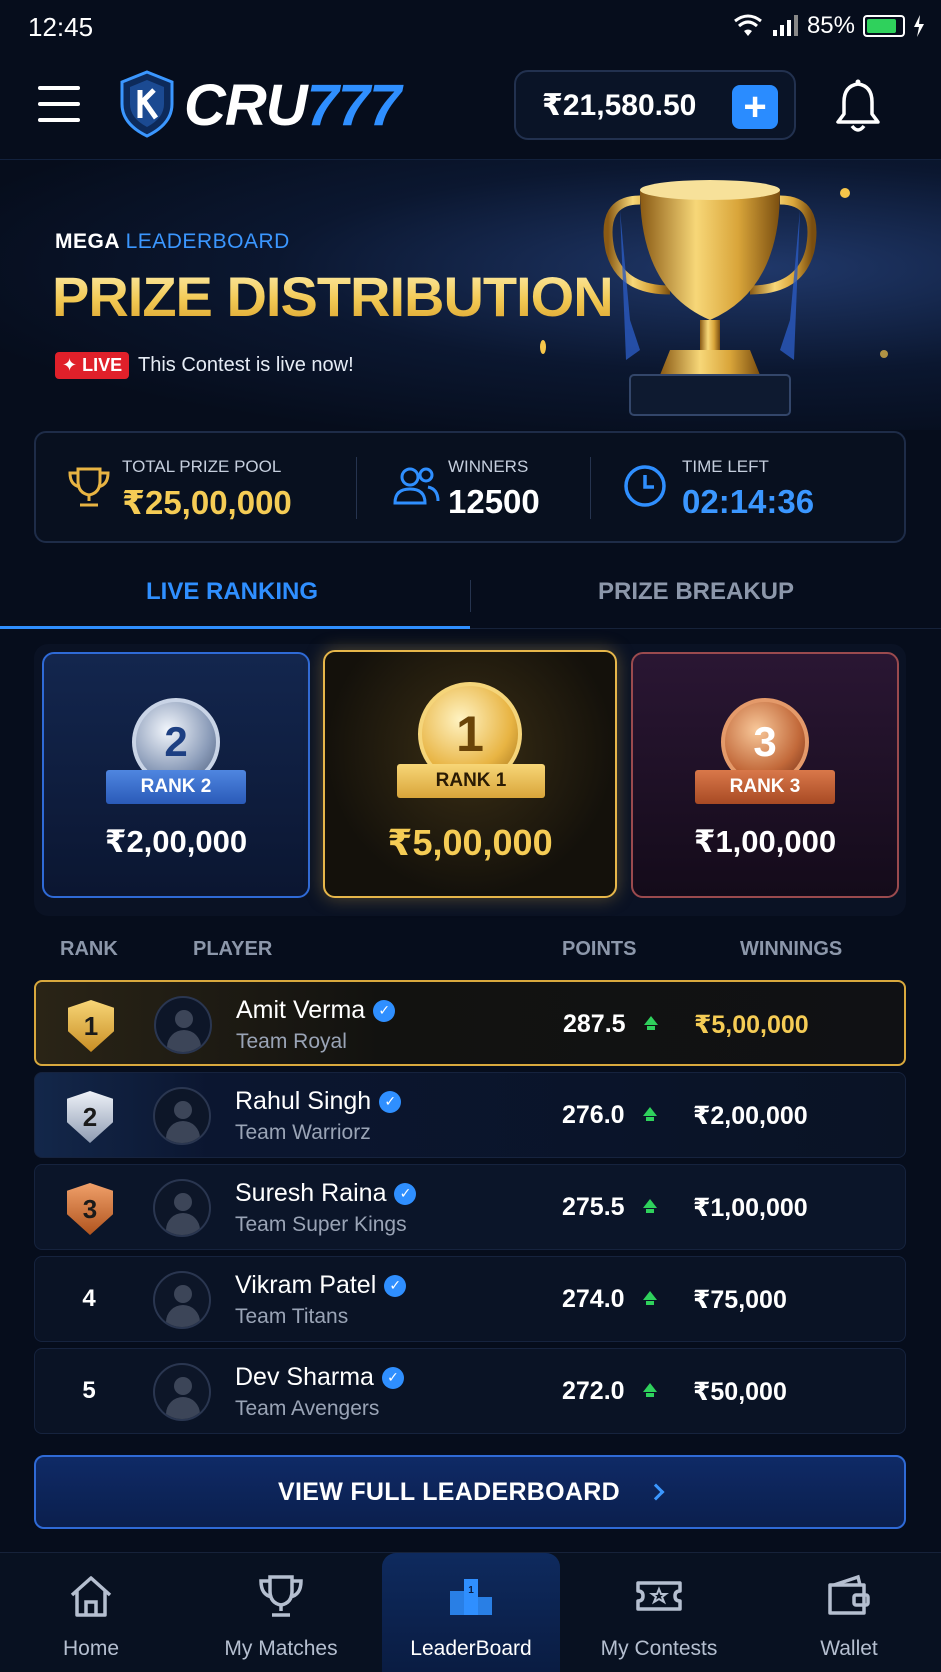 This screenshot has width=941, height=1672. I want to click on trophy-small-icon, so click(89, 487).